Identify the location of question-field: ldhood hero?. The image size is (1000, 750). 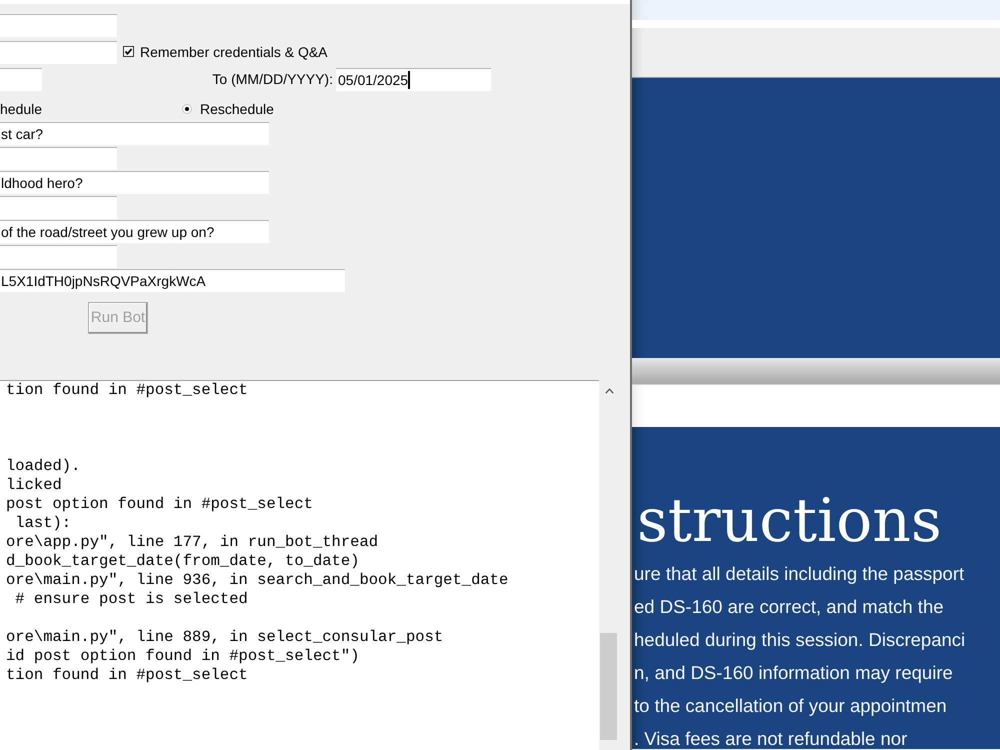
(134, 182).